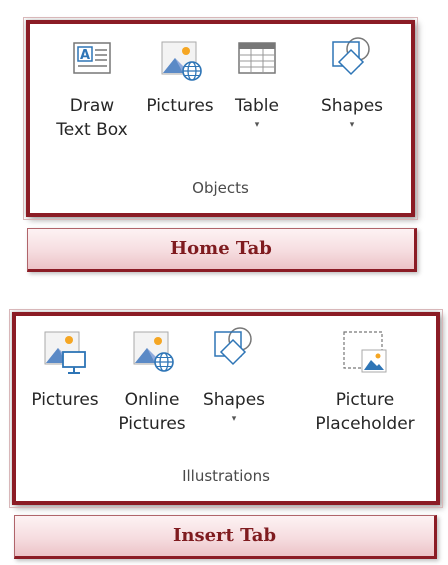  I want to click on insert-shapes-label: Shapes, so click(234, 400).